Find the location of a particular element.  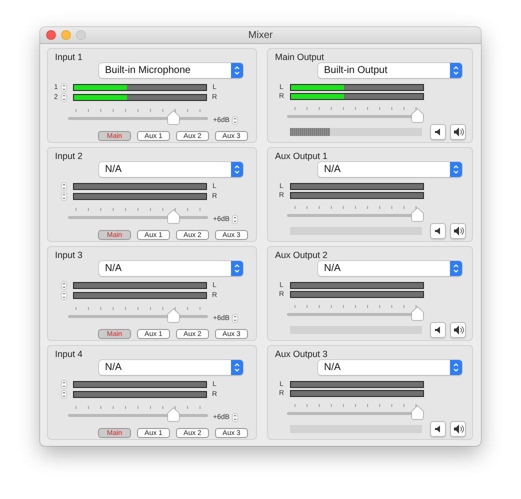

panel-title: Aux Output 2 is located at coordinates (301, 255).